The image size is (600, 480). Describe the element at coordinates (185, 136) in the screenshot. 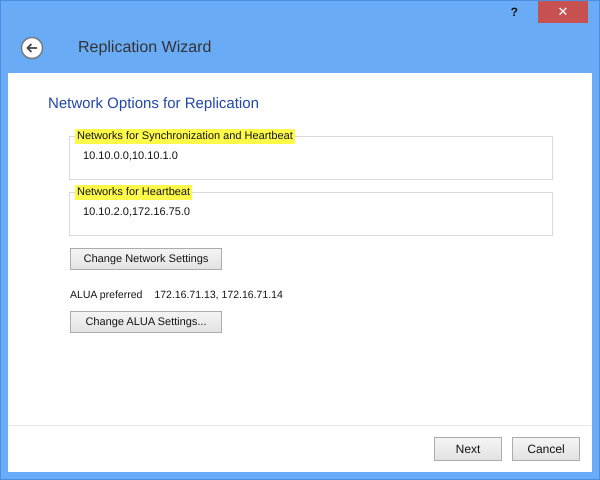

I see `group-legend: Networks for Synchronization and Heartbeat` at that location.